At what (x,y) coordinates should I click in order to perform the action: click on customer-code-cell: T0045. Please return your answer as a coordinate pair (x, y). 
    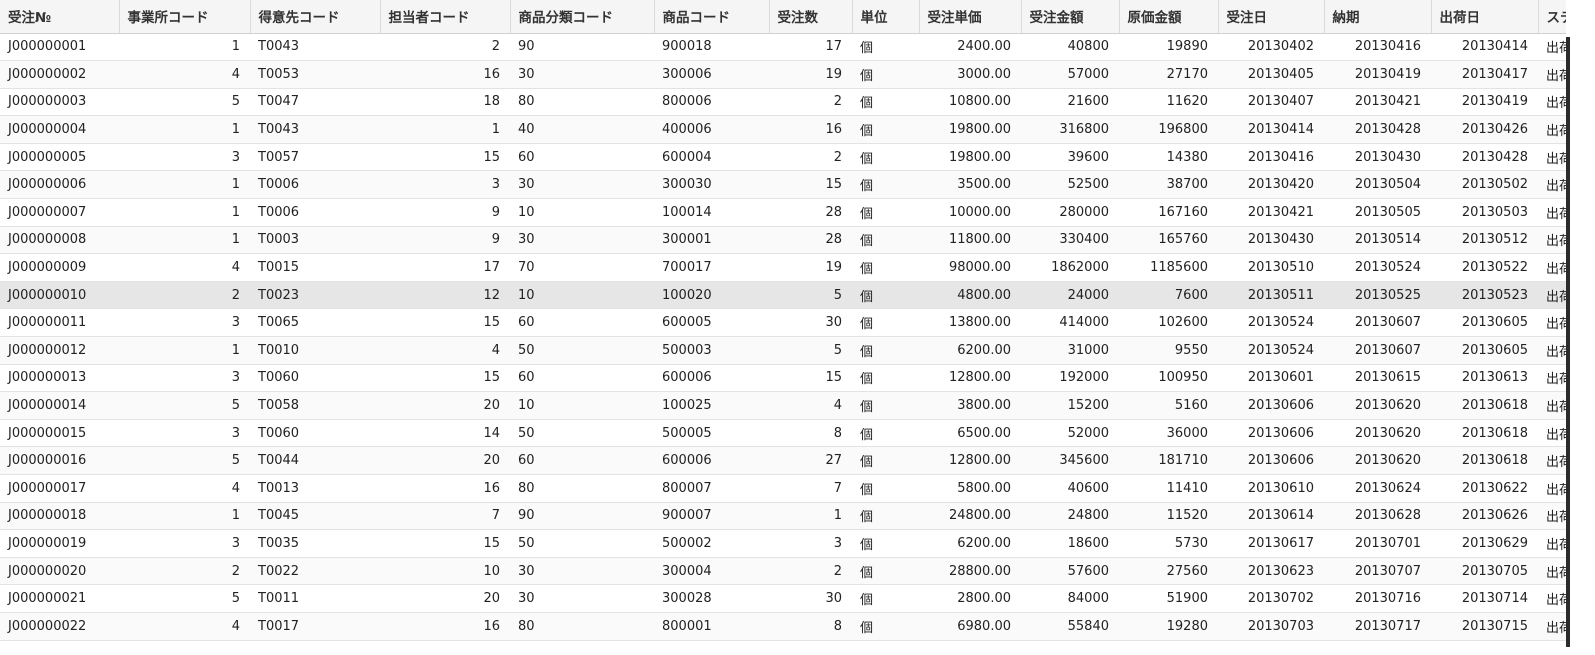
    Looking at the image, I should click on (315, 516).